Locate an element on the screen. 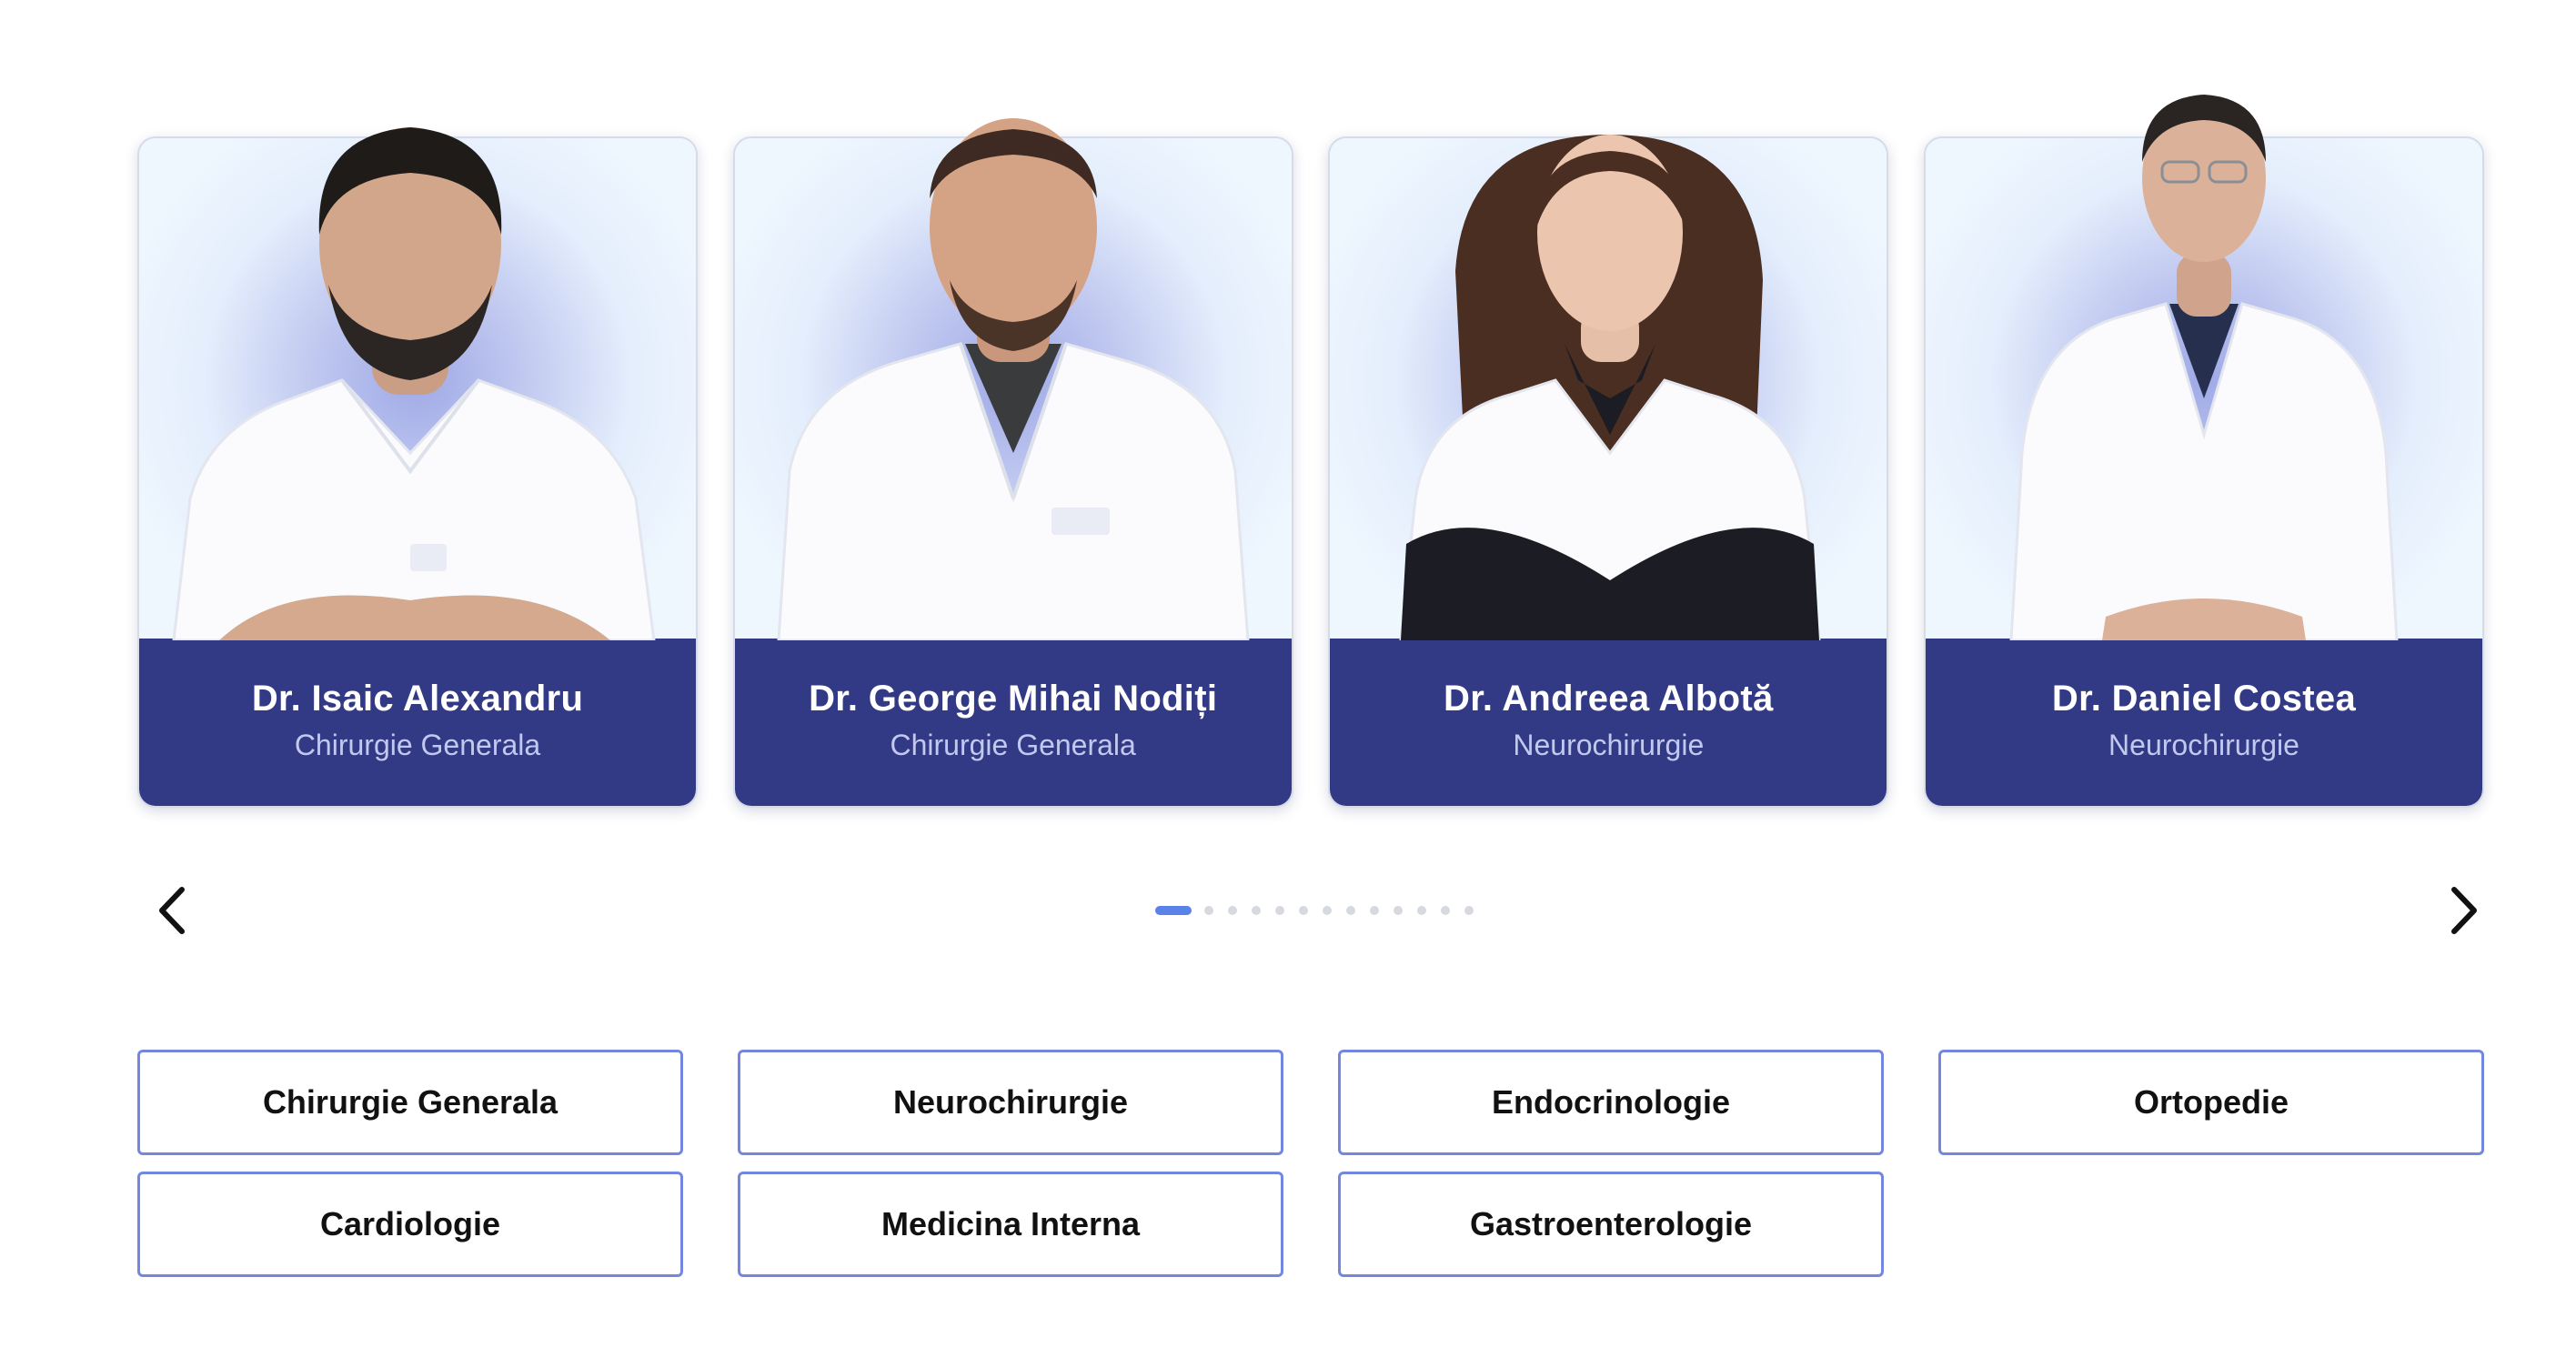 Image resolution: width=2576 pixels, height=1368 pixels. specialty-button-cardiologie: Cardiologie is located at coordinates (410, 1224).